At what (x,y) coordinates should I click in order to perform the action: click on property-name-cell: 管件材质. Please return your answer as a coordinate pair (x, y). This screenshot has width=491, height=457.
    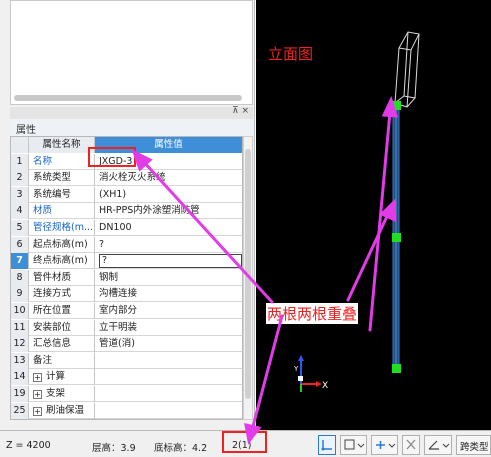
    Looking at the image, I should click on (62, 278).